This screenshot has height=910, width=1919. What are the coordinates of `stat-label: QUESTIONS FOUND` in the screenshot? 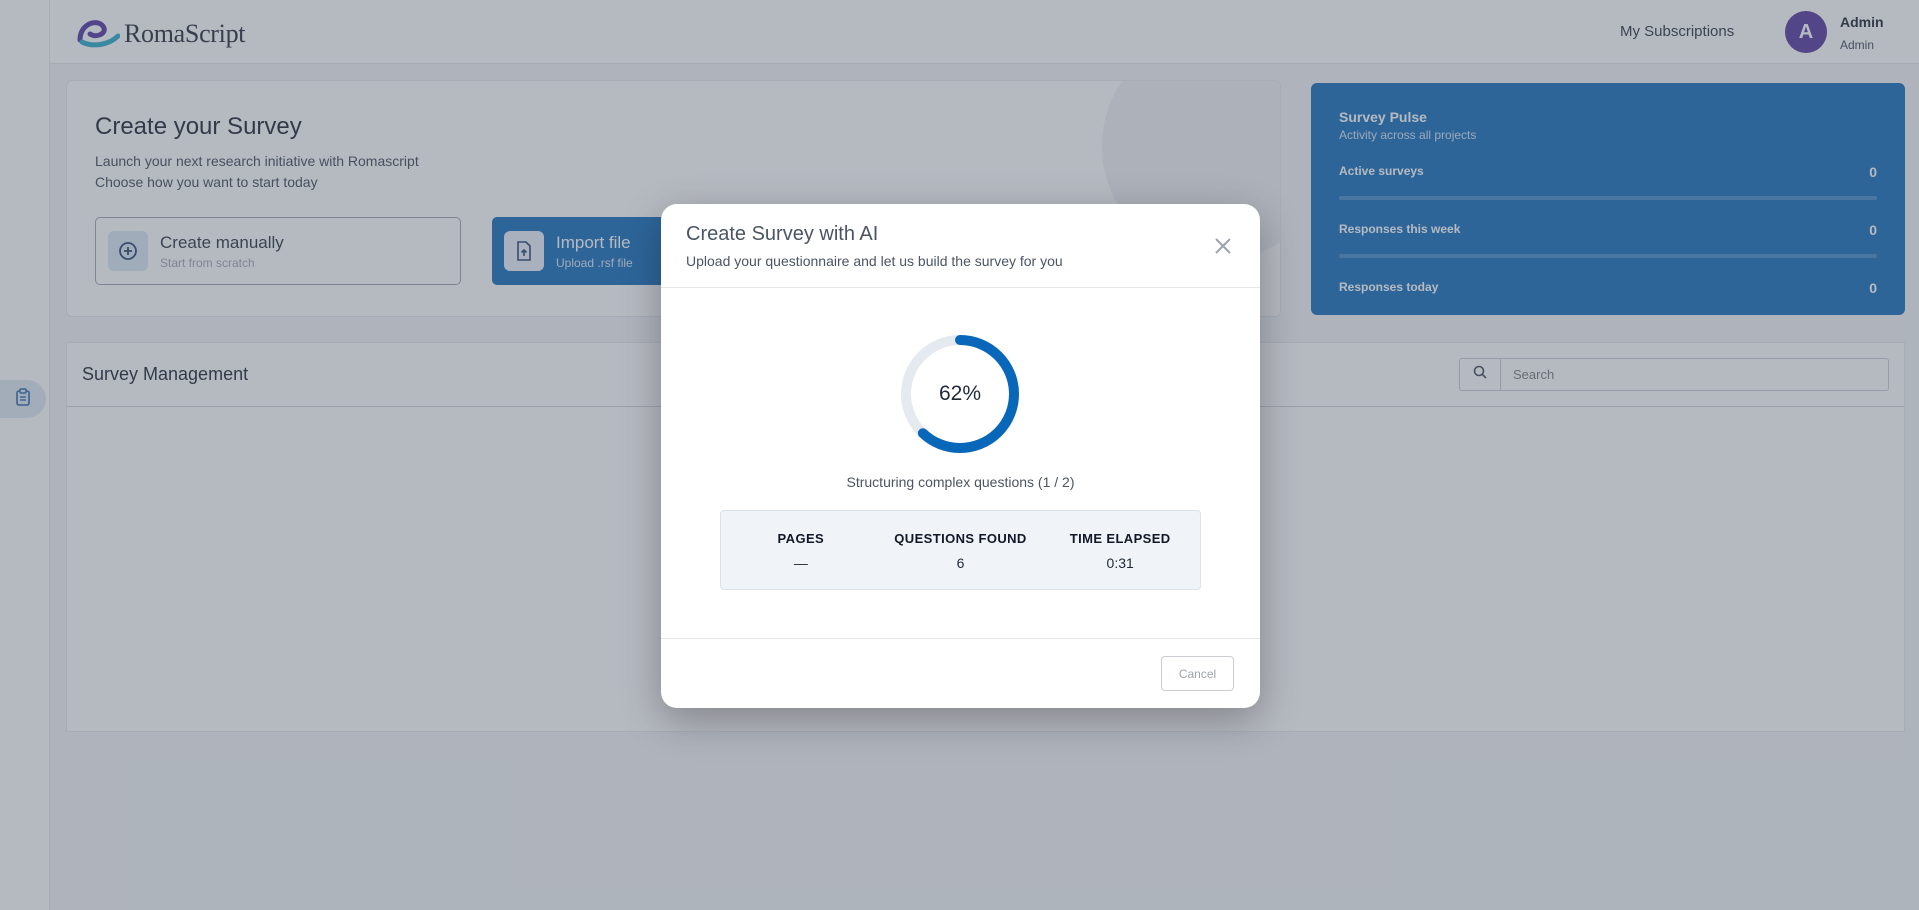 It's located at (960, 538).